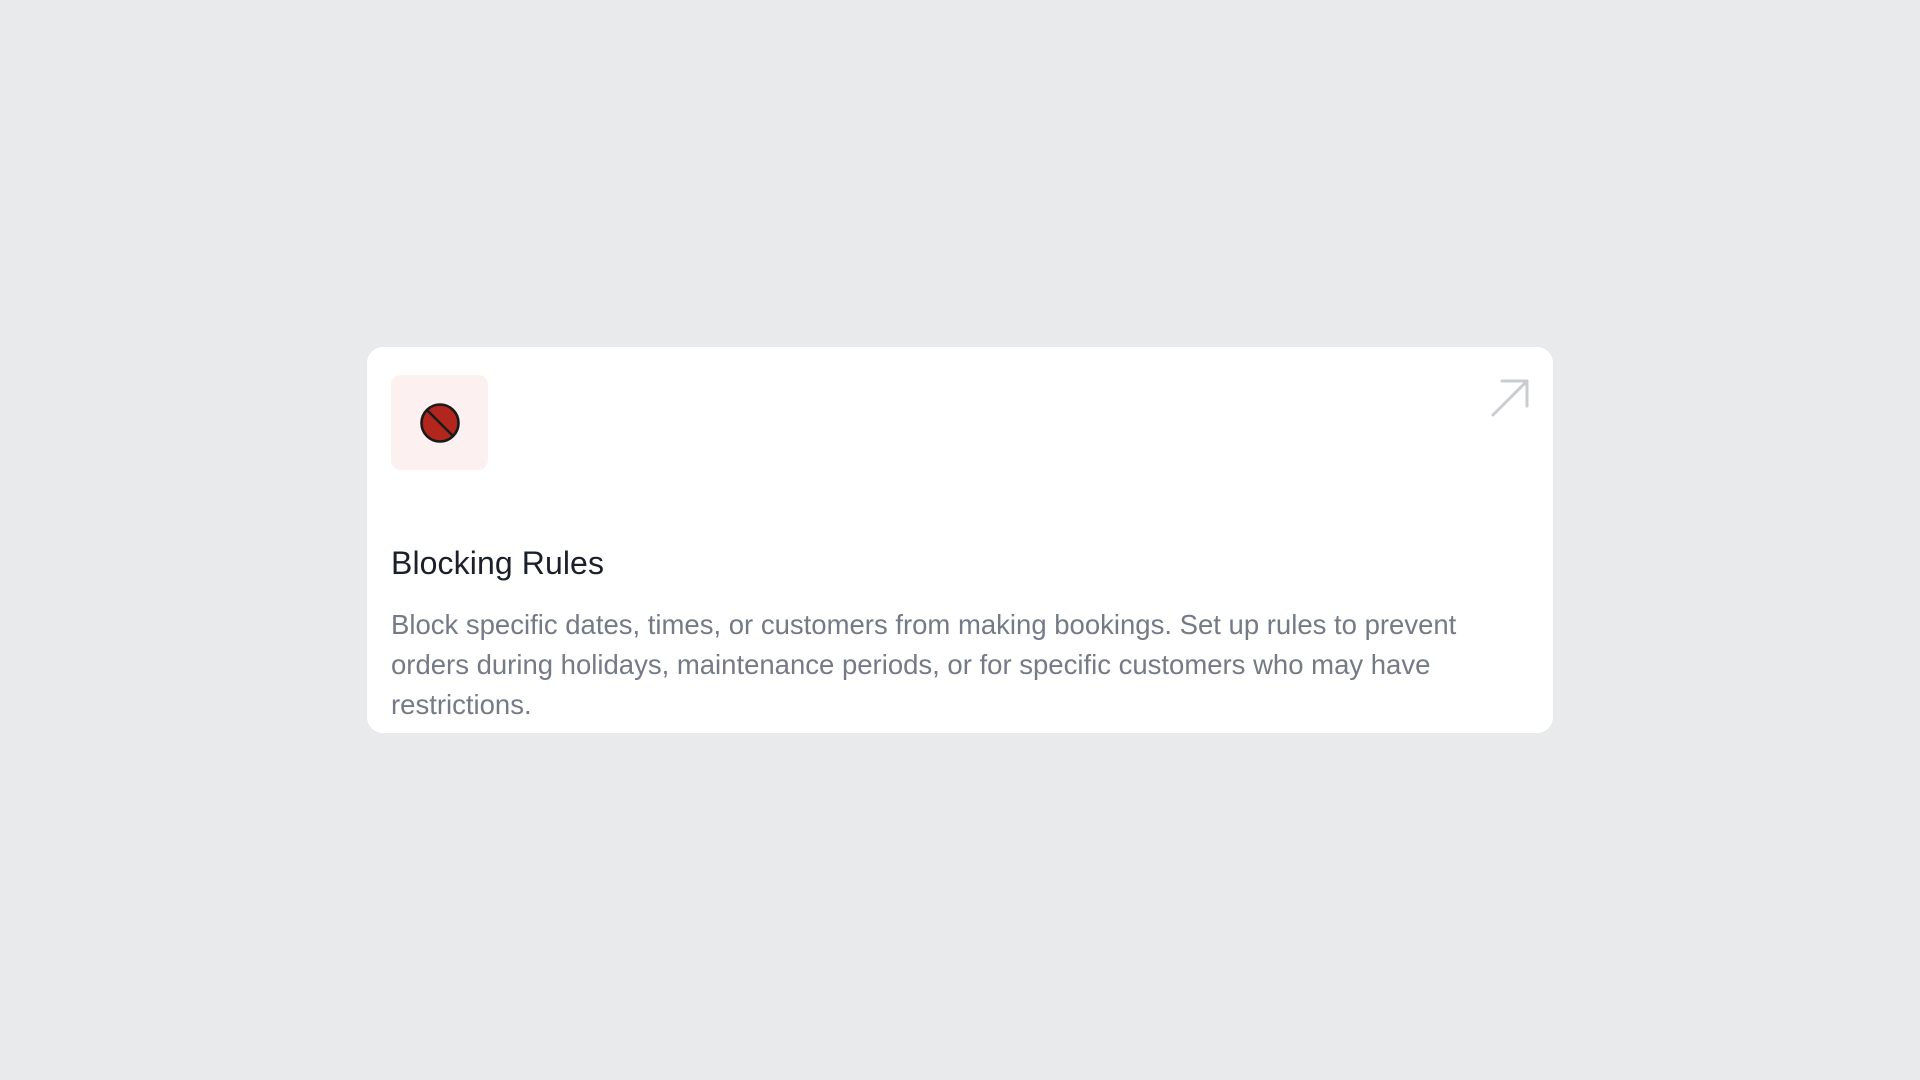 Image resolution: width=1920 pixels, height=1080 pixels. I want to click on arrow-up-right-icon, so click(1510, 398).